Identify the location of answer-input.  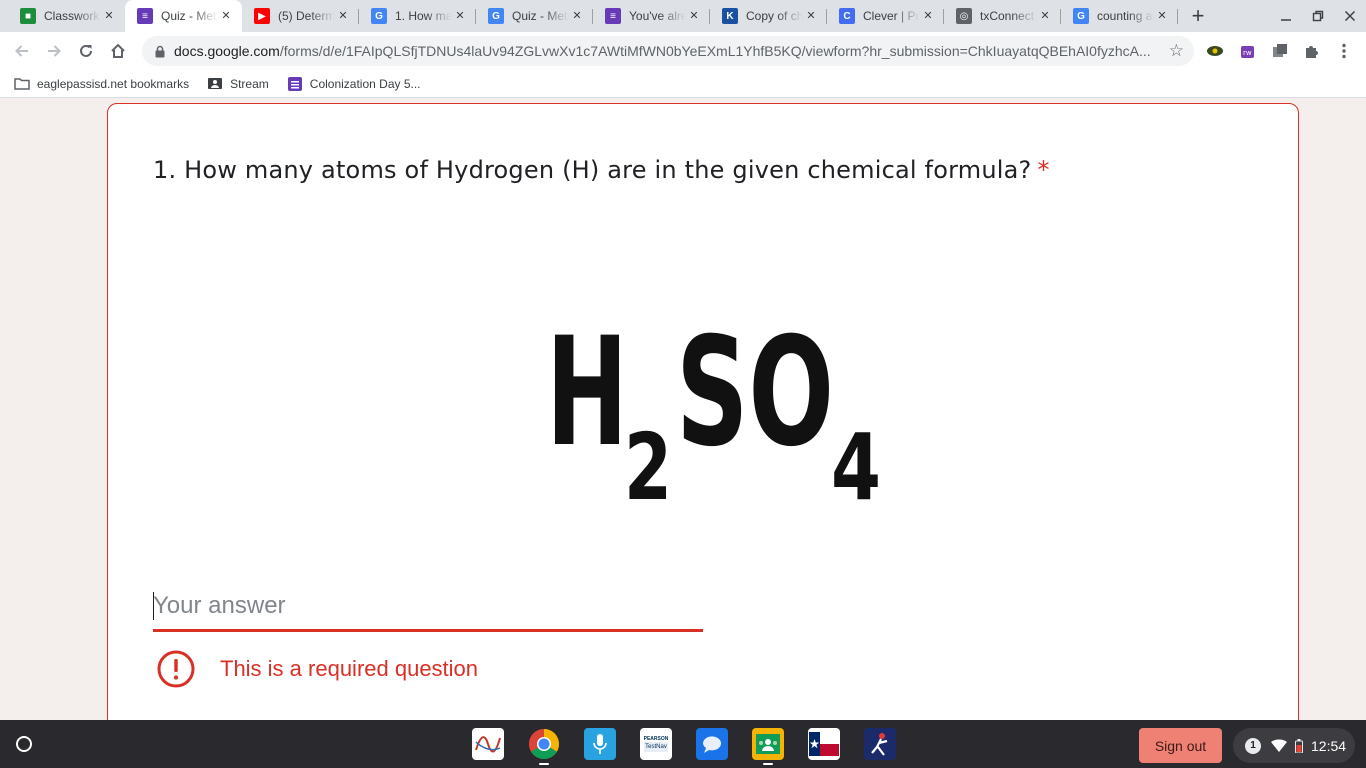
(428, 606).